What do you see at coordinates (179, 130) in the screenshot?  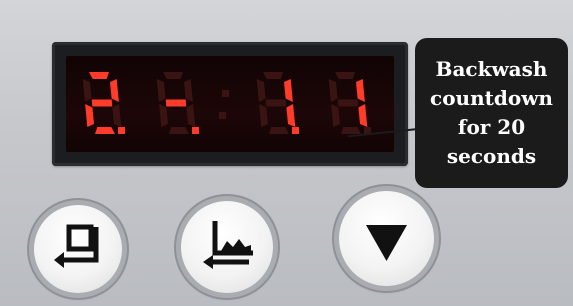 I see `segment-2-d` at bounding box center [179, 130].